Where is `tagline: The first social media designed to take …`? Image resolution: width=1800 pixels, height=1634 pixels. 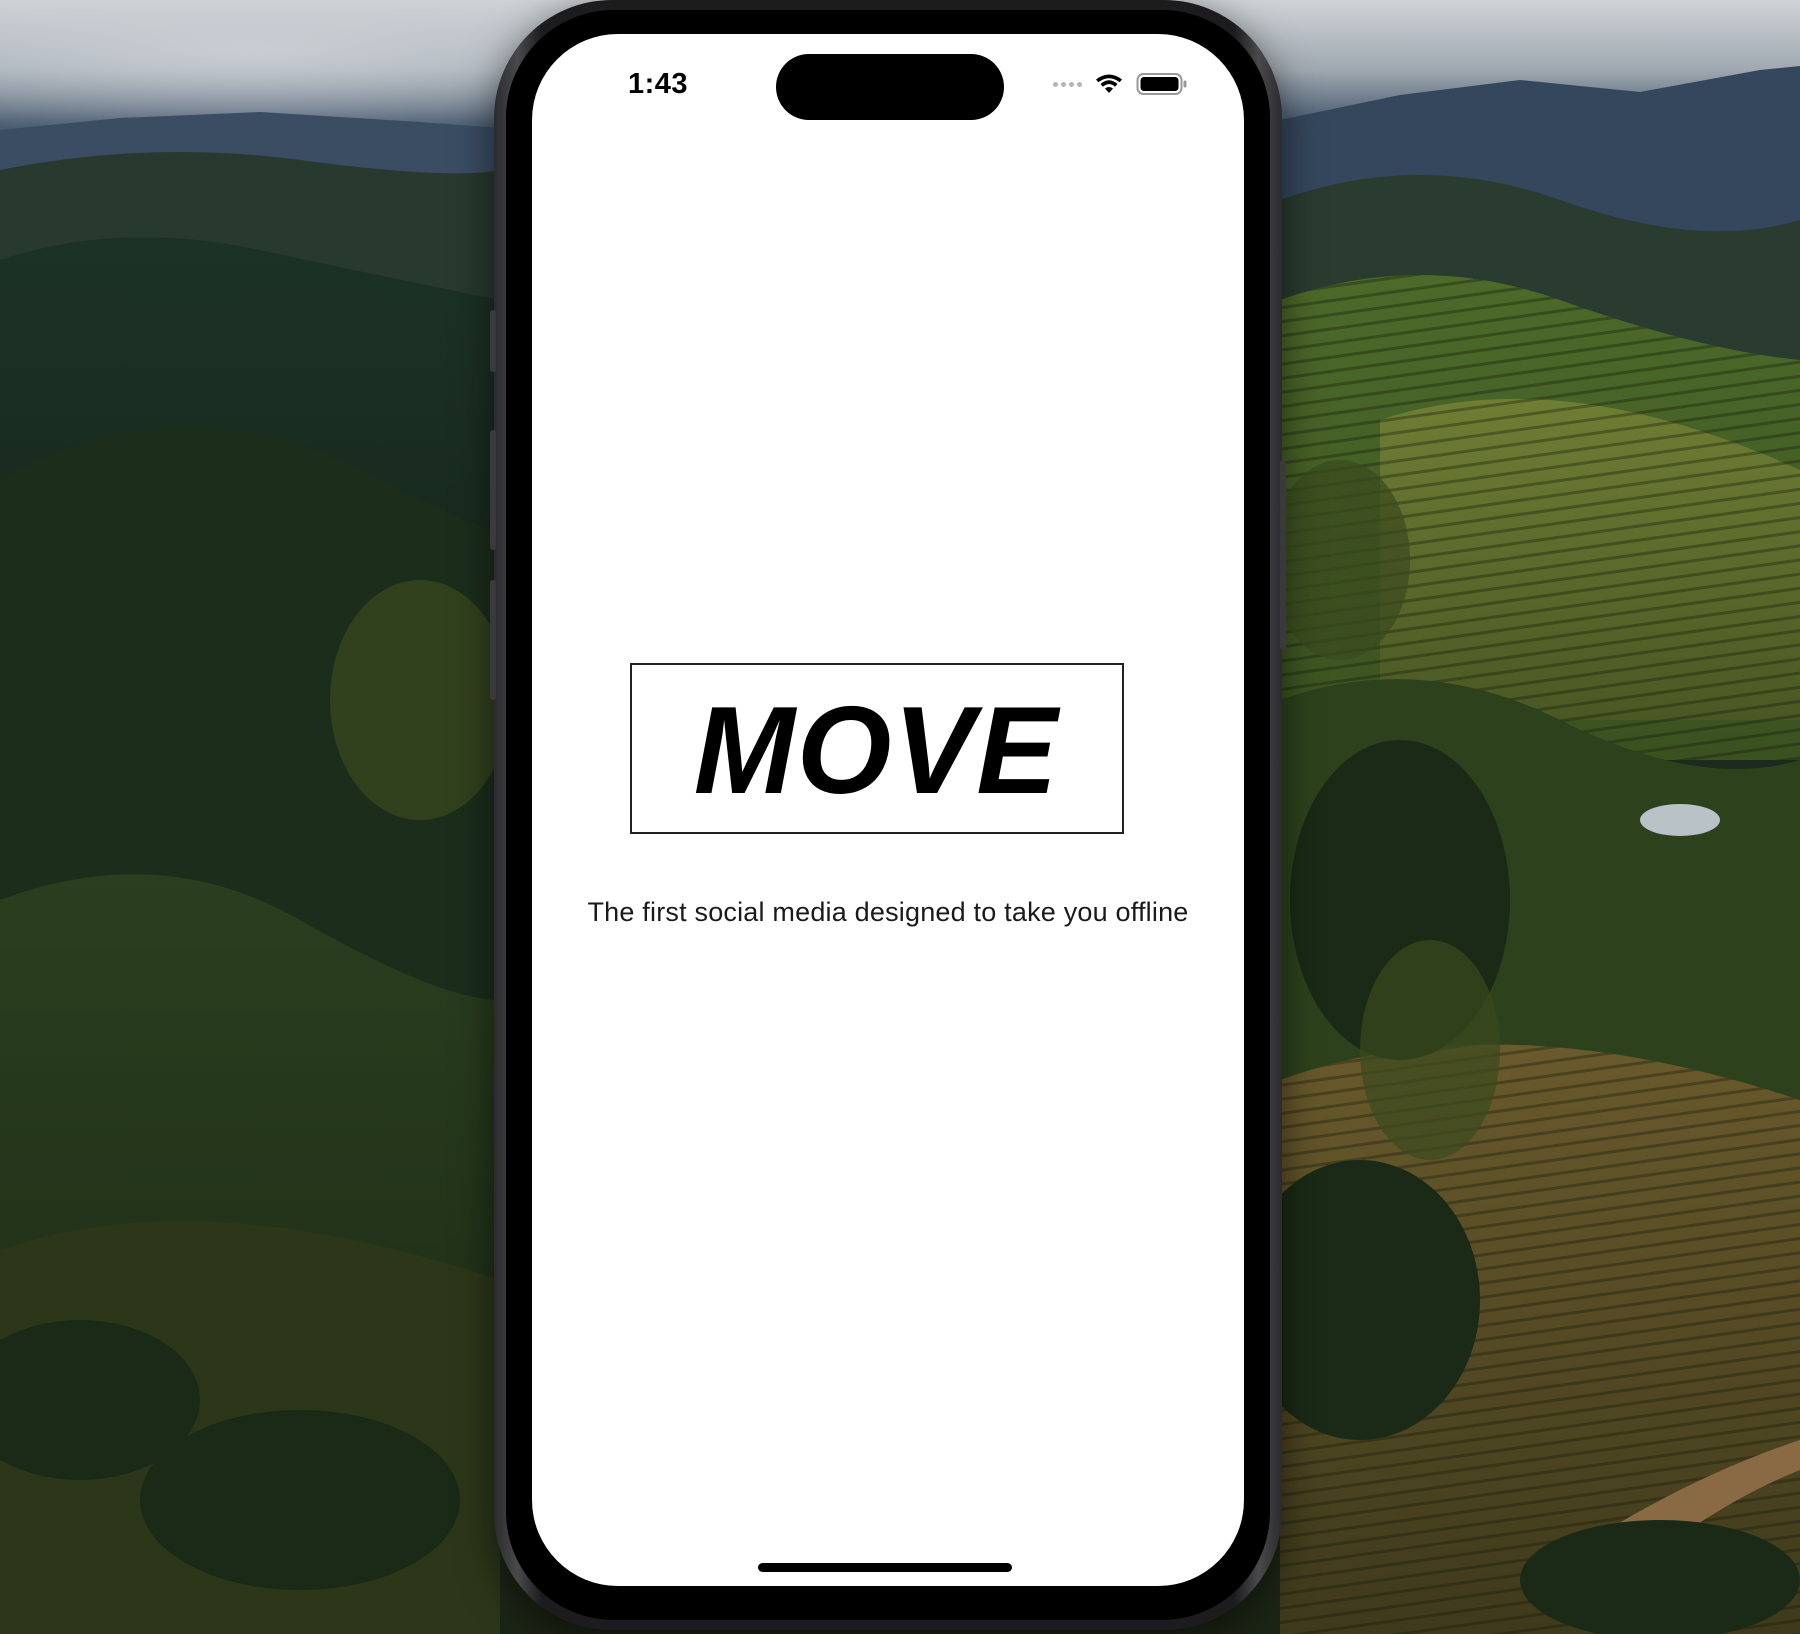
tagline: The first social media designed to take … is located at coordinates (888, 912).